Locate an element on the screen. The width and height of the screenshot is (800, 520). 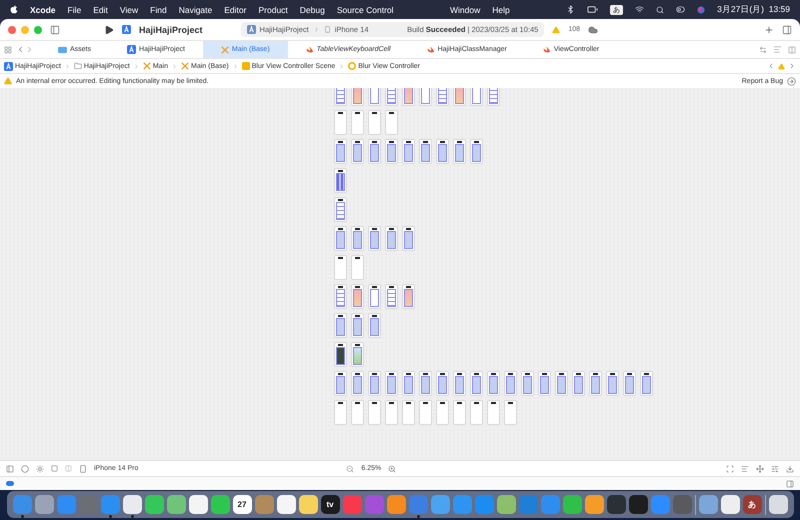
menu-item: Xcode is located at coordinates (43, 9).